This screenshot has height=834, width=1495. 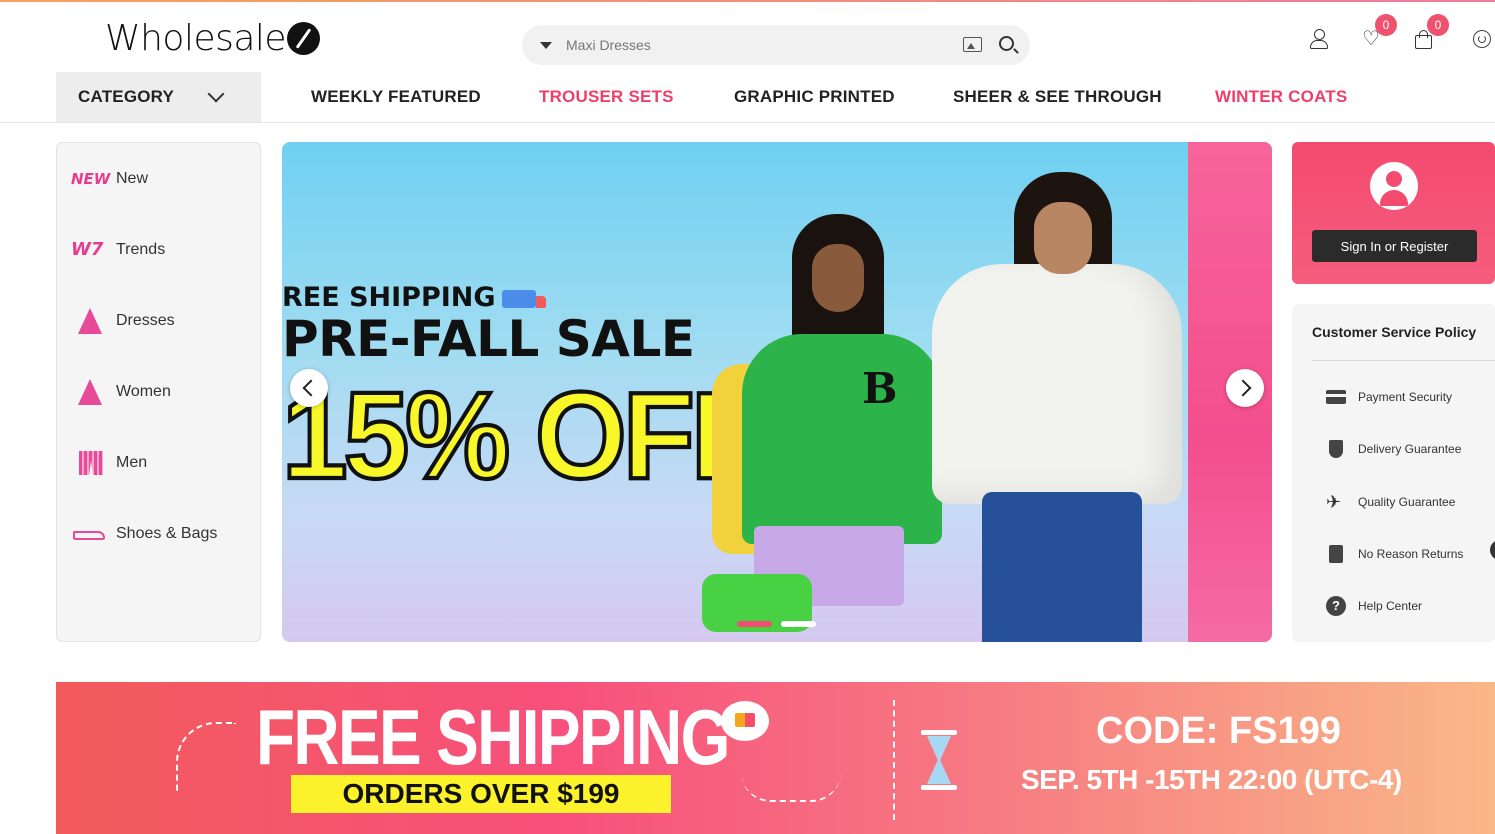 I want to click on site-logo: Wholesale, so click(x=213, y=38).